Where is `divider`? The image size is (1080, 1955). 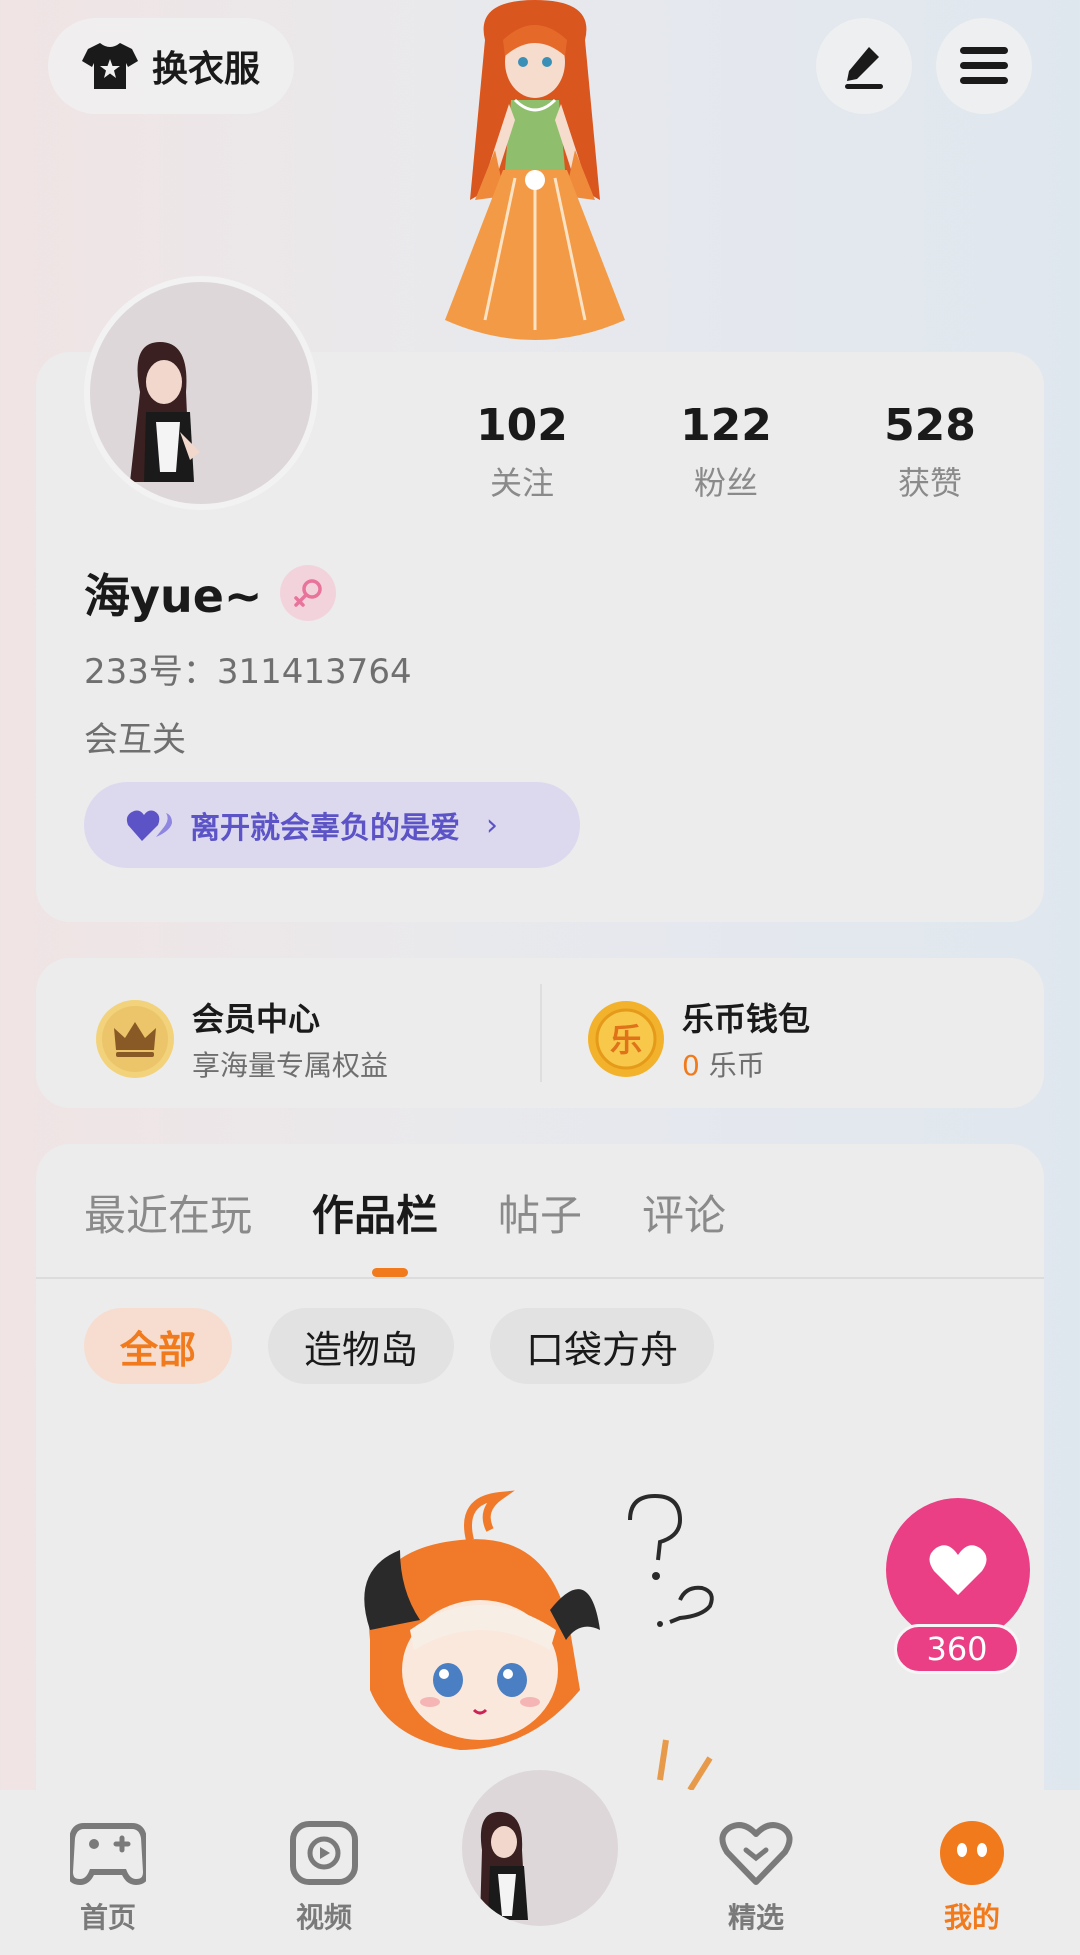 divider is located at coordinates (541, 1033).